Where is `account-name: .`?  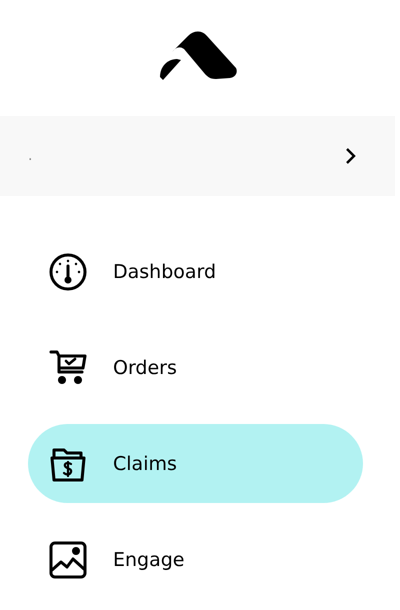
account-name: . is located at coordinates (30, 156).